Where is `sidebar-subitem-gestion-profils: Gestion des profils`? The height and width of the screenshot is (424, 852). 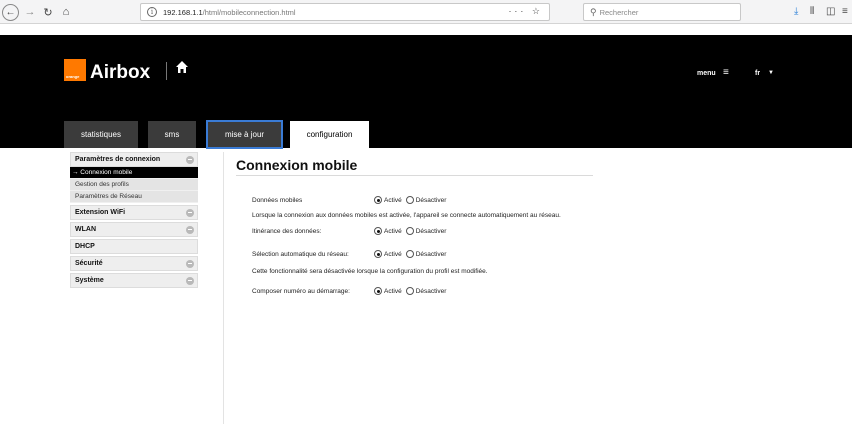 sidebar-subitem-gestion-profils: Gestion des profils is located at coordinates (134, 185).